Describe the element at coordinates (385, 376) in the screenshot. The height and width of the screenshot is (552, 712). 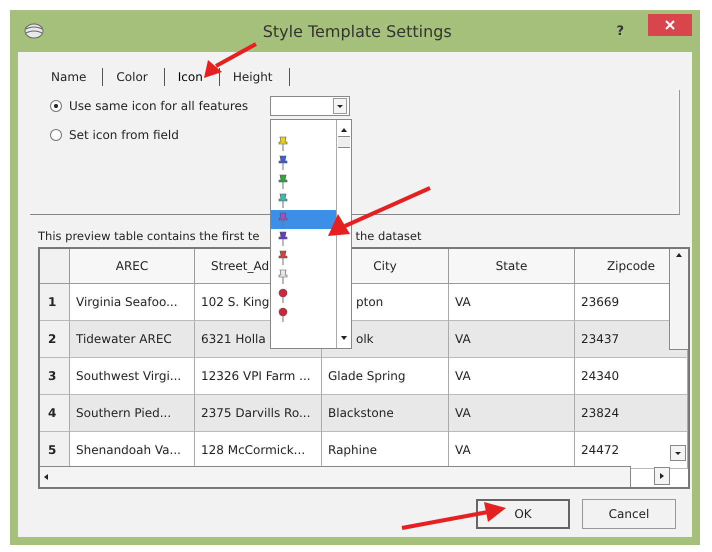
I see `table-cell: Glade Spring` at that location.